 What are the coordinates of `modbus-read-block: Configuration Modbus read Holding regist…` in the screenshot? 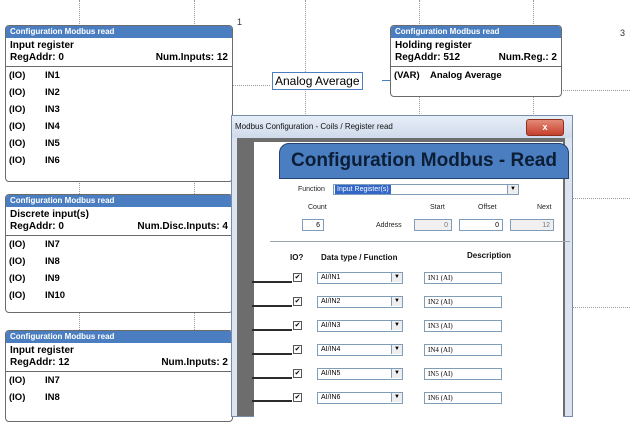 It's located at (476, 61).